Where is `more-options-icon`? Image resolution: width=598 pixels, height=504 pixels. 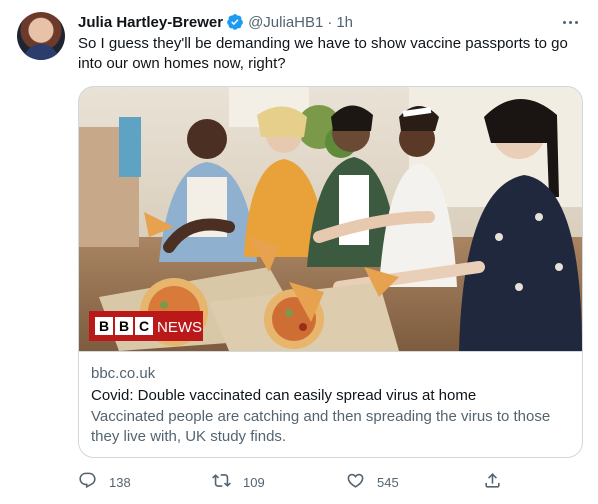 more-options-icon is located at coordinates (570, 22).